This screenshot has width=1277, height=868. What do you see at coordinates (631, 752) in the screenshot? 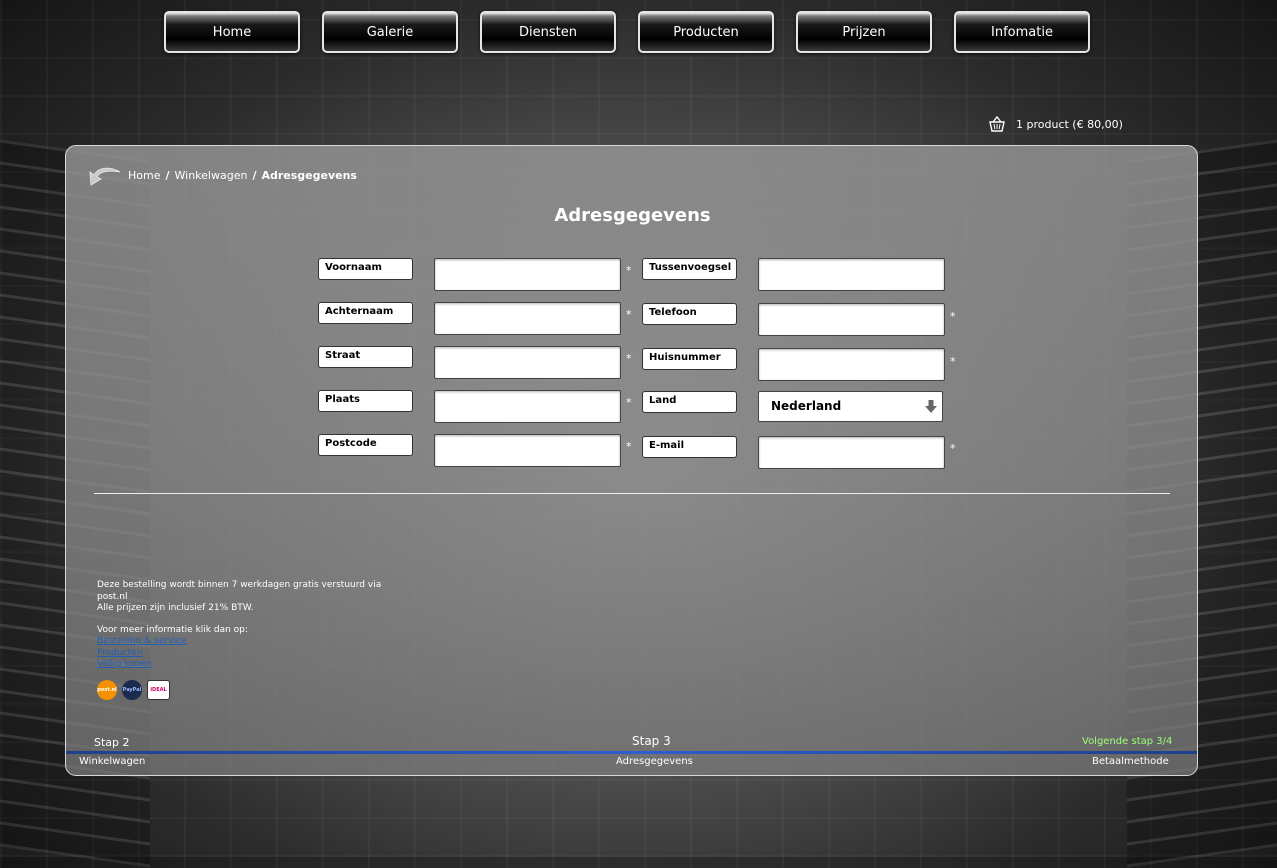
I see `steps-progress-bar` at bounding box center [631, 752].